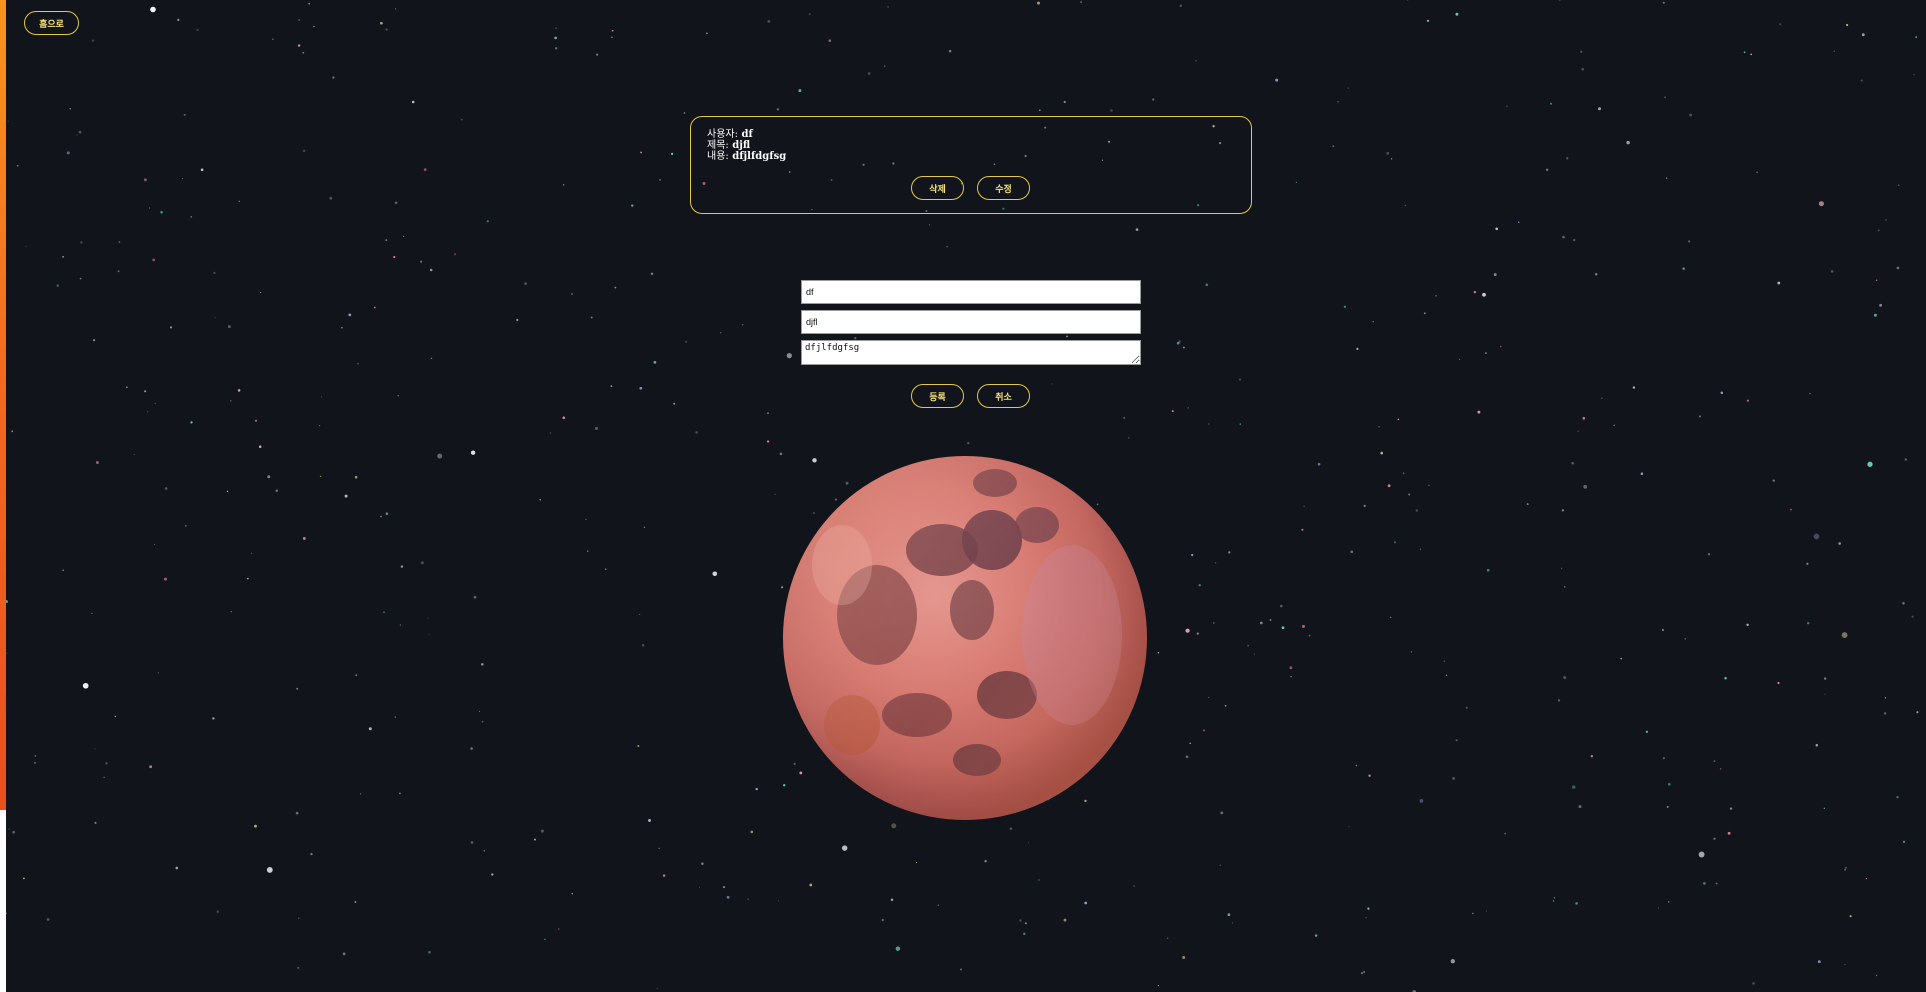 The width and height of the screenshot is (1926, 992). Describe the element at coordinates (1003, 396) in the screenshot. I see `cancel-button: 취소` at that location.